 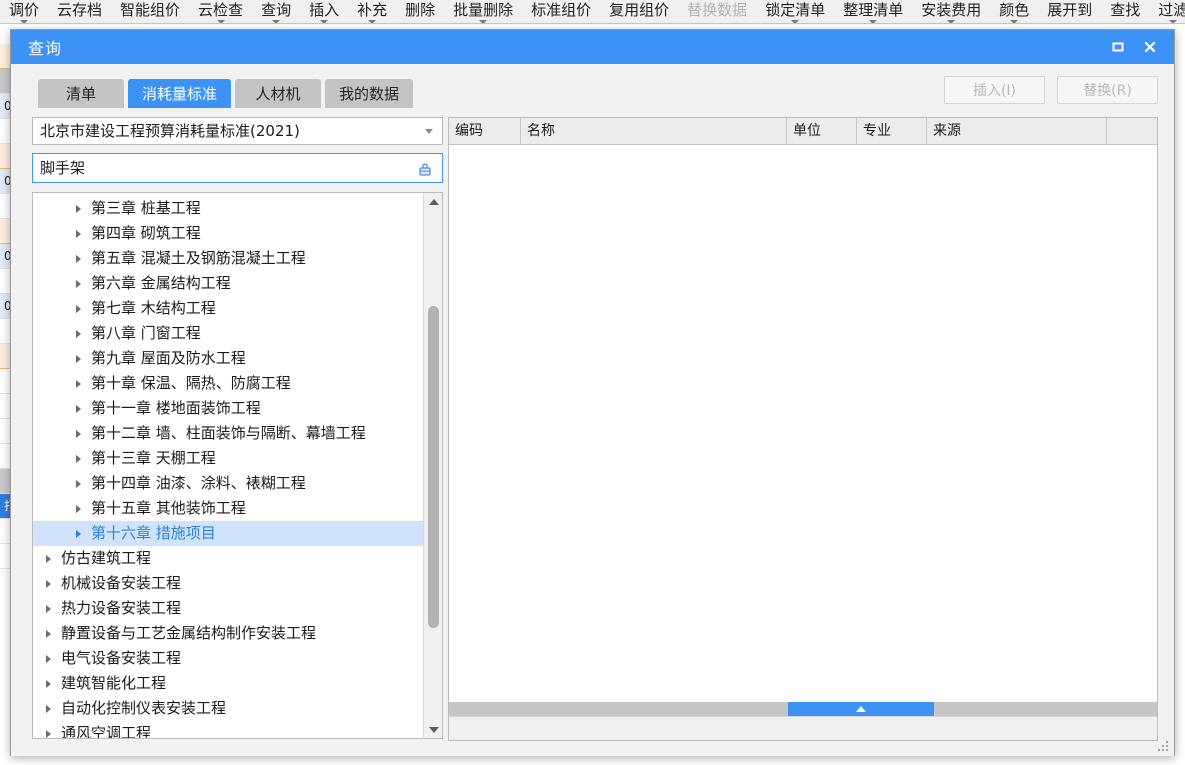 What do you see at coordinates (170, 131) in the screenshot?
I see `standard-select-value: 北京市建设工程预算消耗量标准(2021)` at bounding box center [170, 131].